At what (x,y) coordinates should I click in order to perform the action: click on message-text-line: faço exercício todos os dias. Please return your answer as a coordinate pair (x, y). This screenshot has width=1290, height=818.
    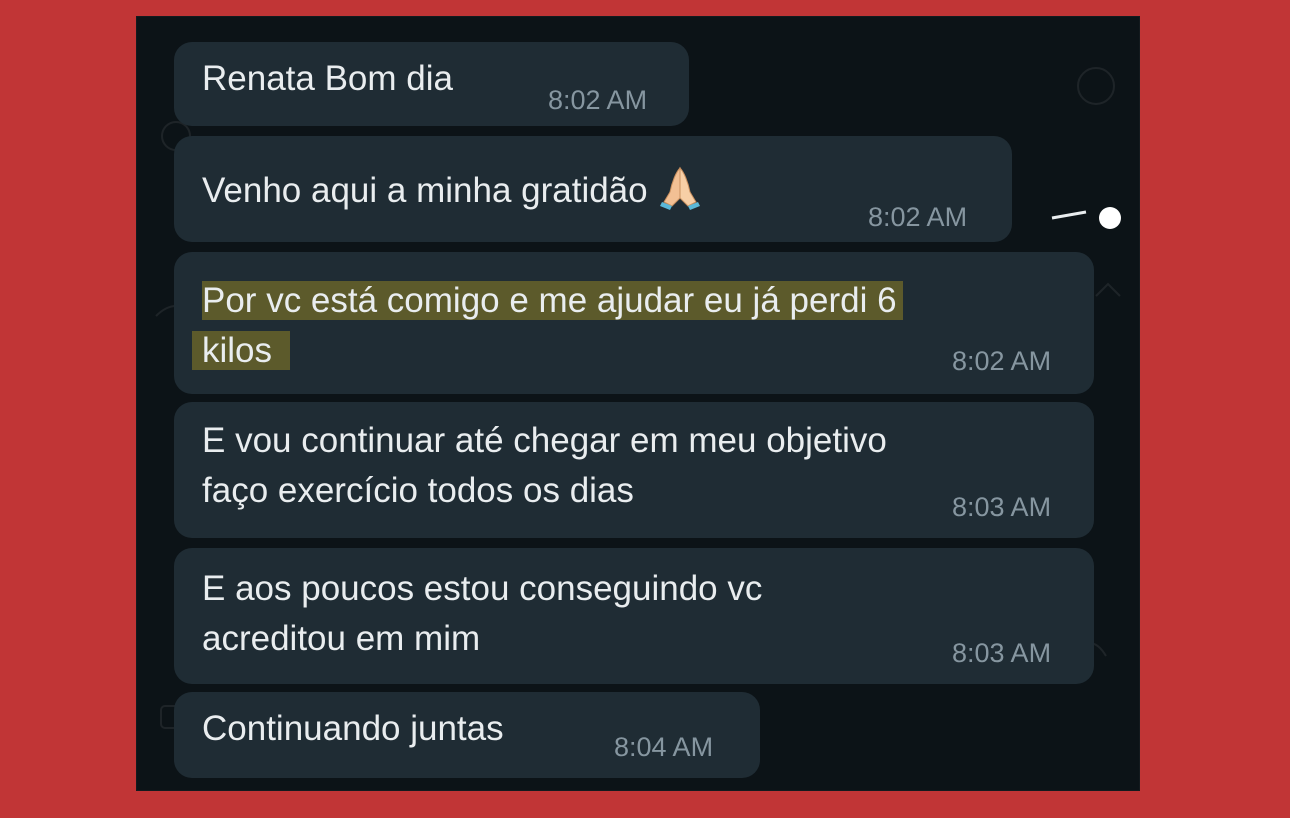
    Looking at the image, I should click on (418, 490).